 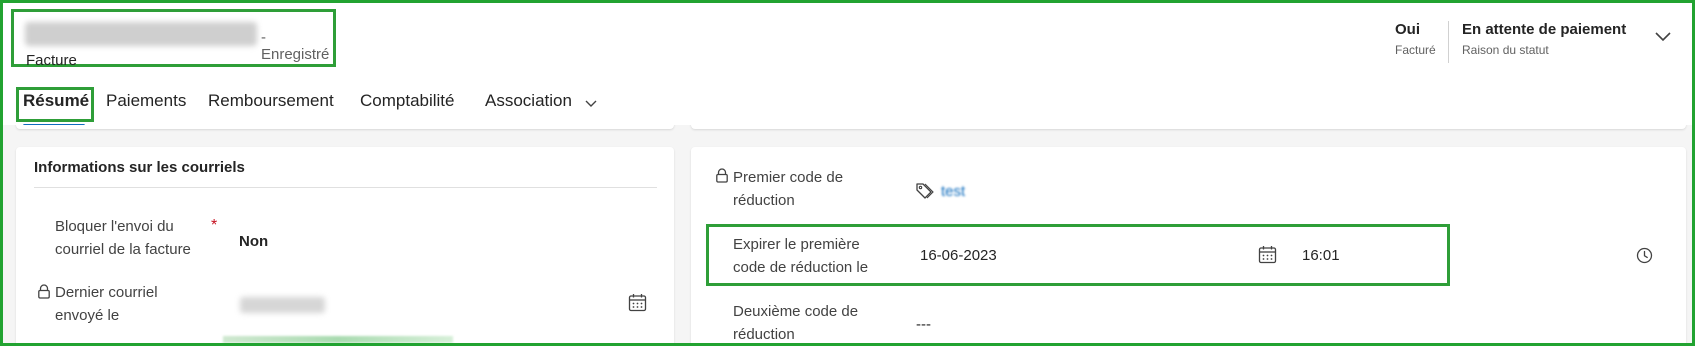 I want to click on label-line: Bloquer l'envoi du, so click(x=114, y=226).